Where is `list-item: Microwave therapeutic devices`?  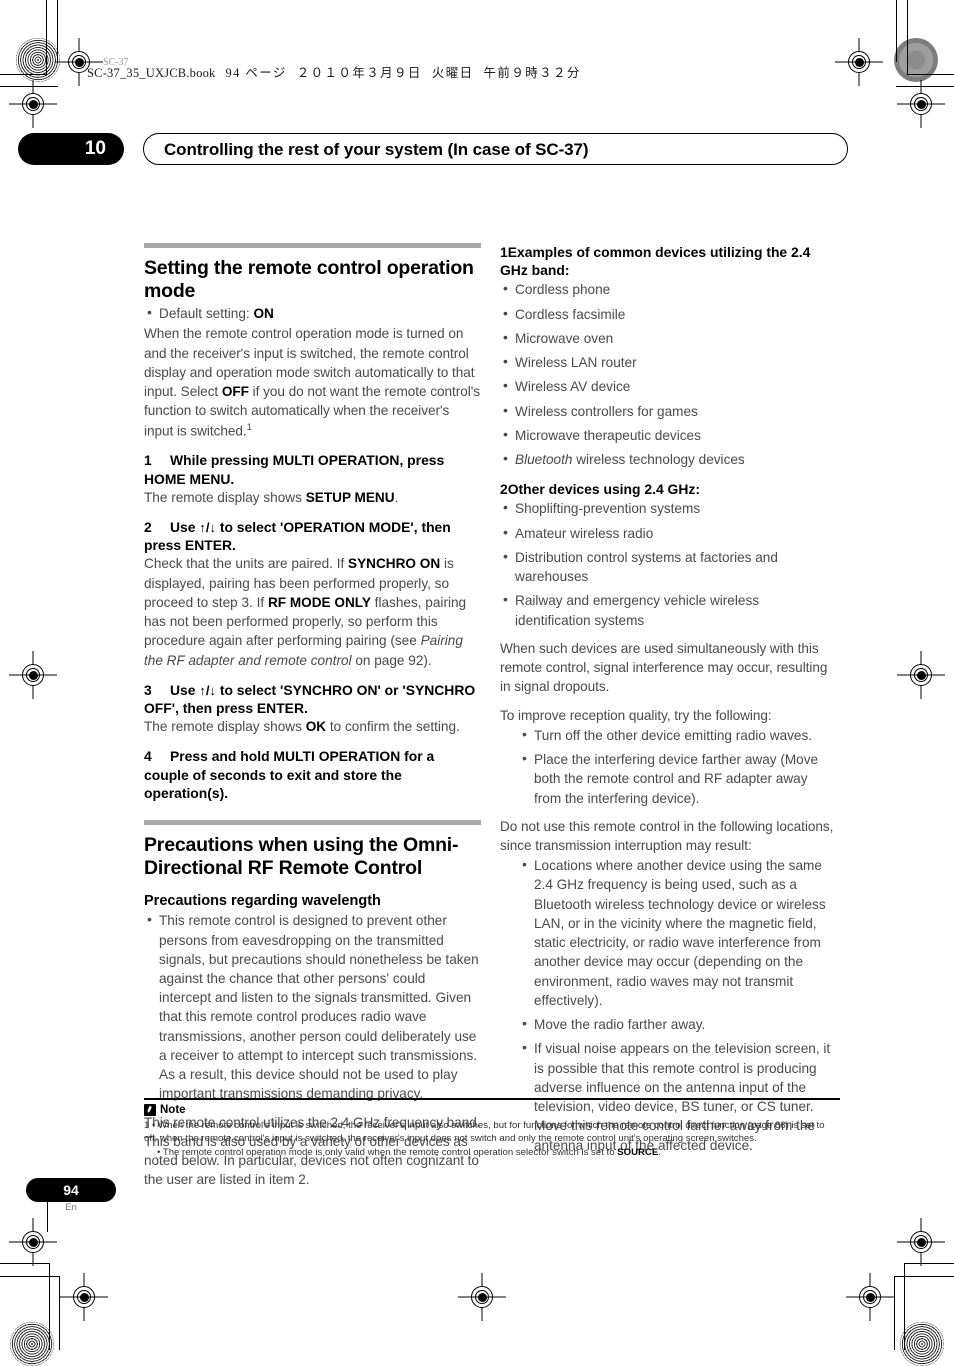
list-item: Microwave therapeutic devices is located at coordinates (668, 435).